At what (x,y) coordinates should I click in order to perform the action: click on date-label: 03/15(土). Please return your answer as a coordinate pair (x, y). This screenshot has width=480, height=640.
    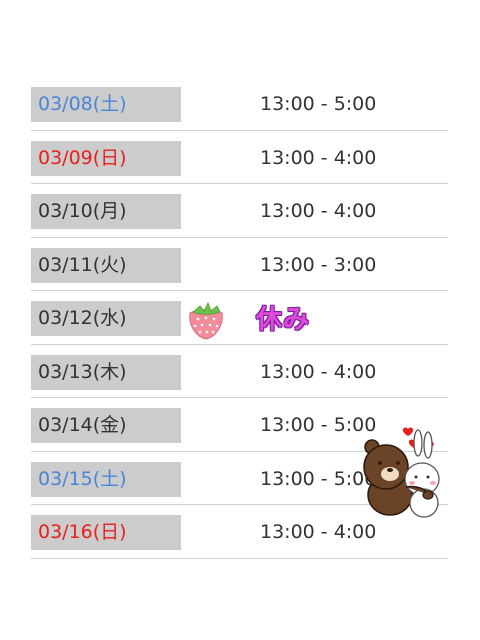
    Looking at the image, I should click on (106, 479).